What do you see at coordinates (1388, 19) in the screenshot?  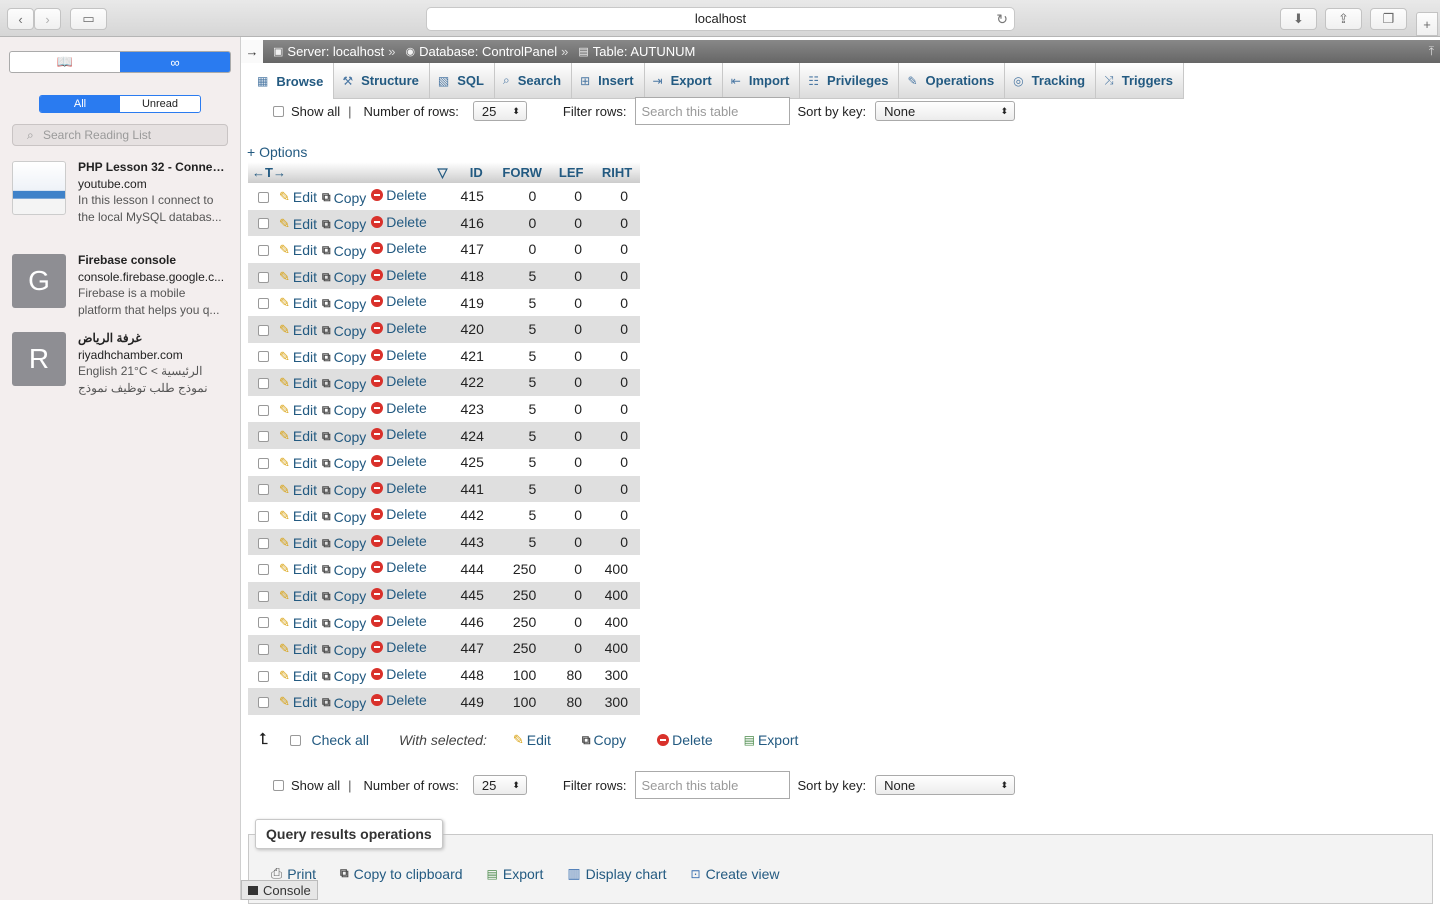 I see `tabs-overview-button: ❐` at bounding box center [1388, 19].